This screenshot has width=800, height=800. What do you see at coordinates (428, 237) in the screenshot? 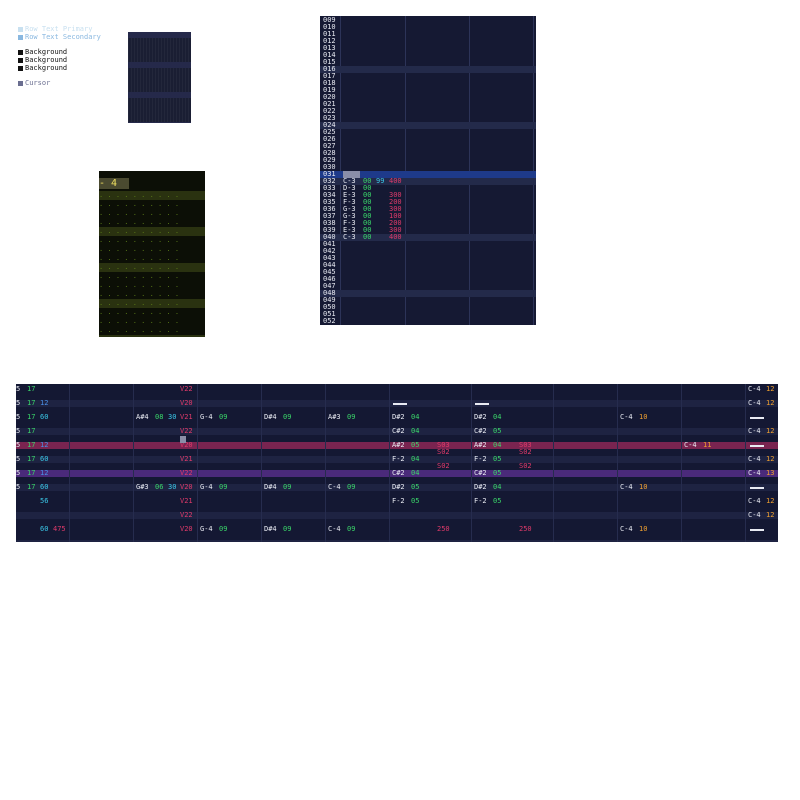
I see `pattern-row: 040 C-3 00 400` at bounding box center [428, 237].